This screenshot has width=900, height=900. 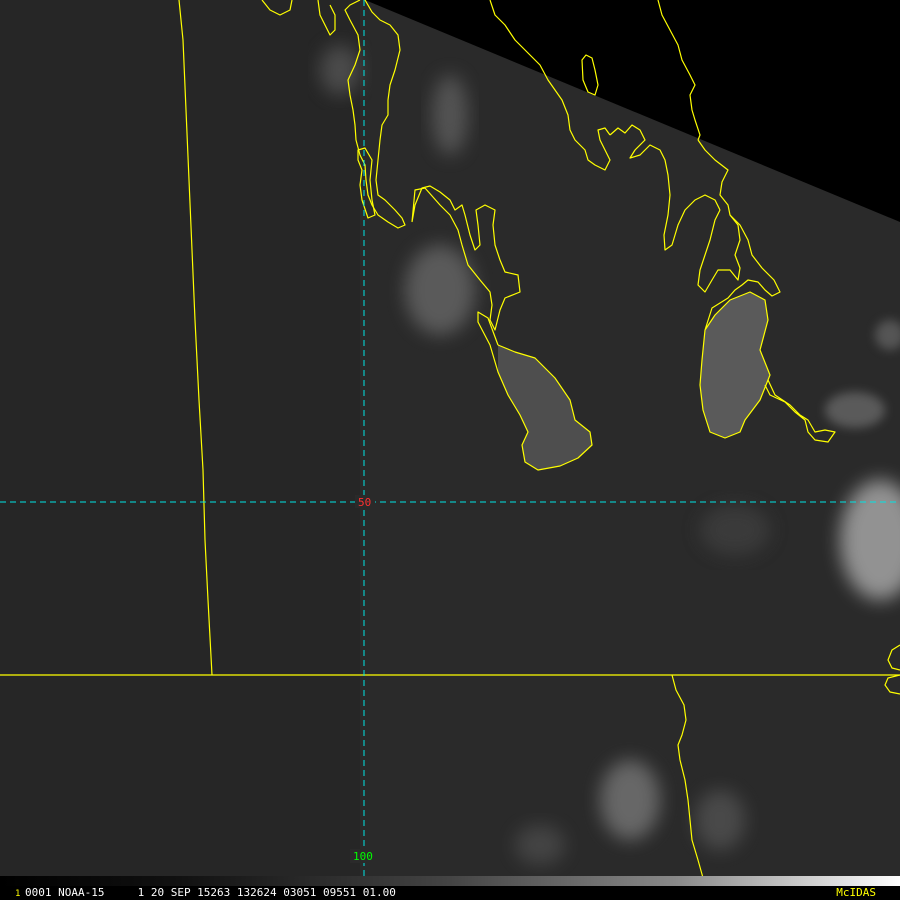 I want to click on mcidas-brand: McIDAS, so click(x=856, y=892).